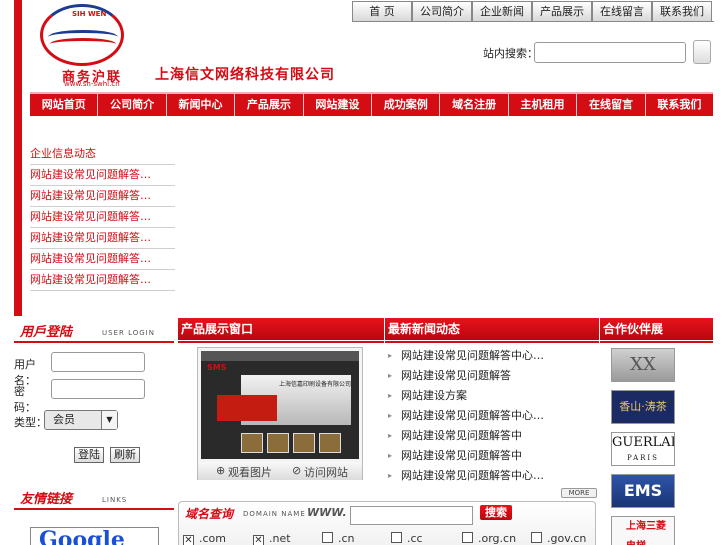  What do you see at coordinates (656, 342) in the screenshot?
I see `section-underline` at bounding box center [656, 342].